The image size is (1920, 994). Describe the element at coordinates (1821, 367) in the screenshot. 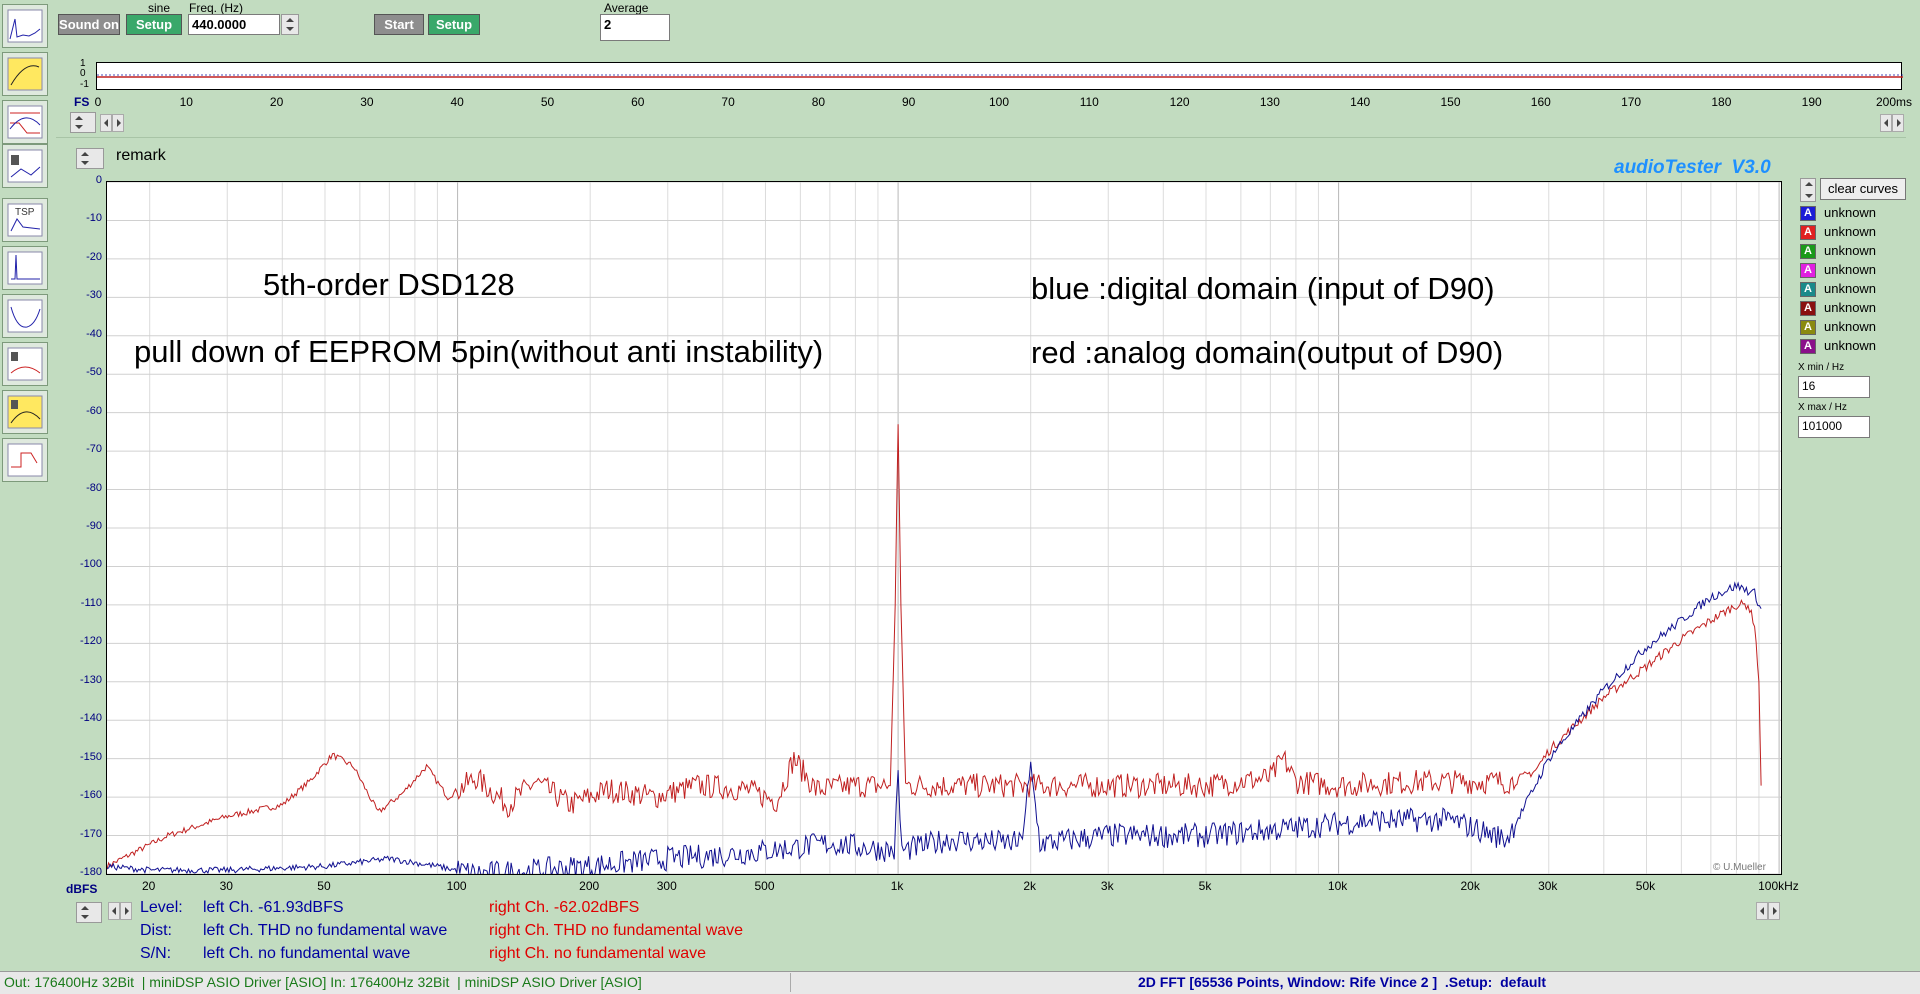

I see `xmin-label: X min / Hz` at that location.